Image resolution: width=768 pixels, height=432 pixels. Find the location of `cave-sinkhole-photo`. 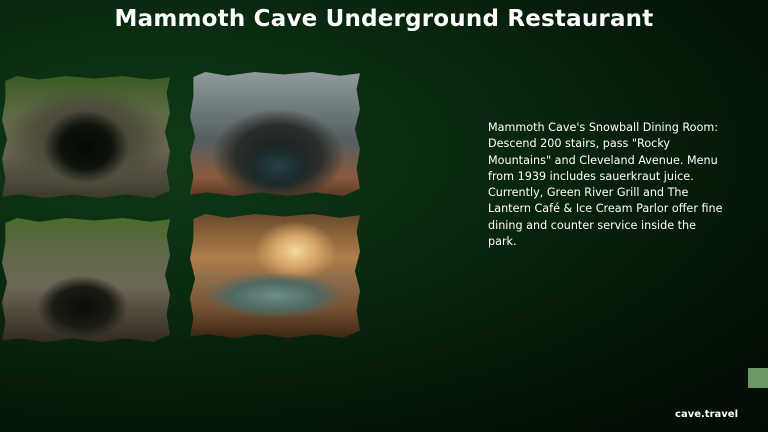

cave-sinkhole-photo is located at coordinates (86, 137).